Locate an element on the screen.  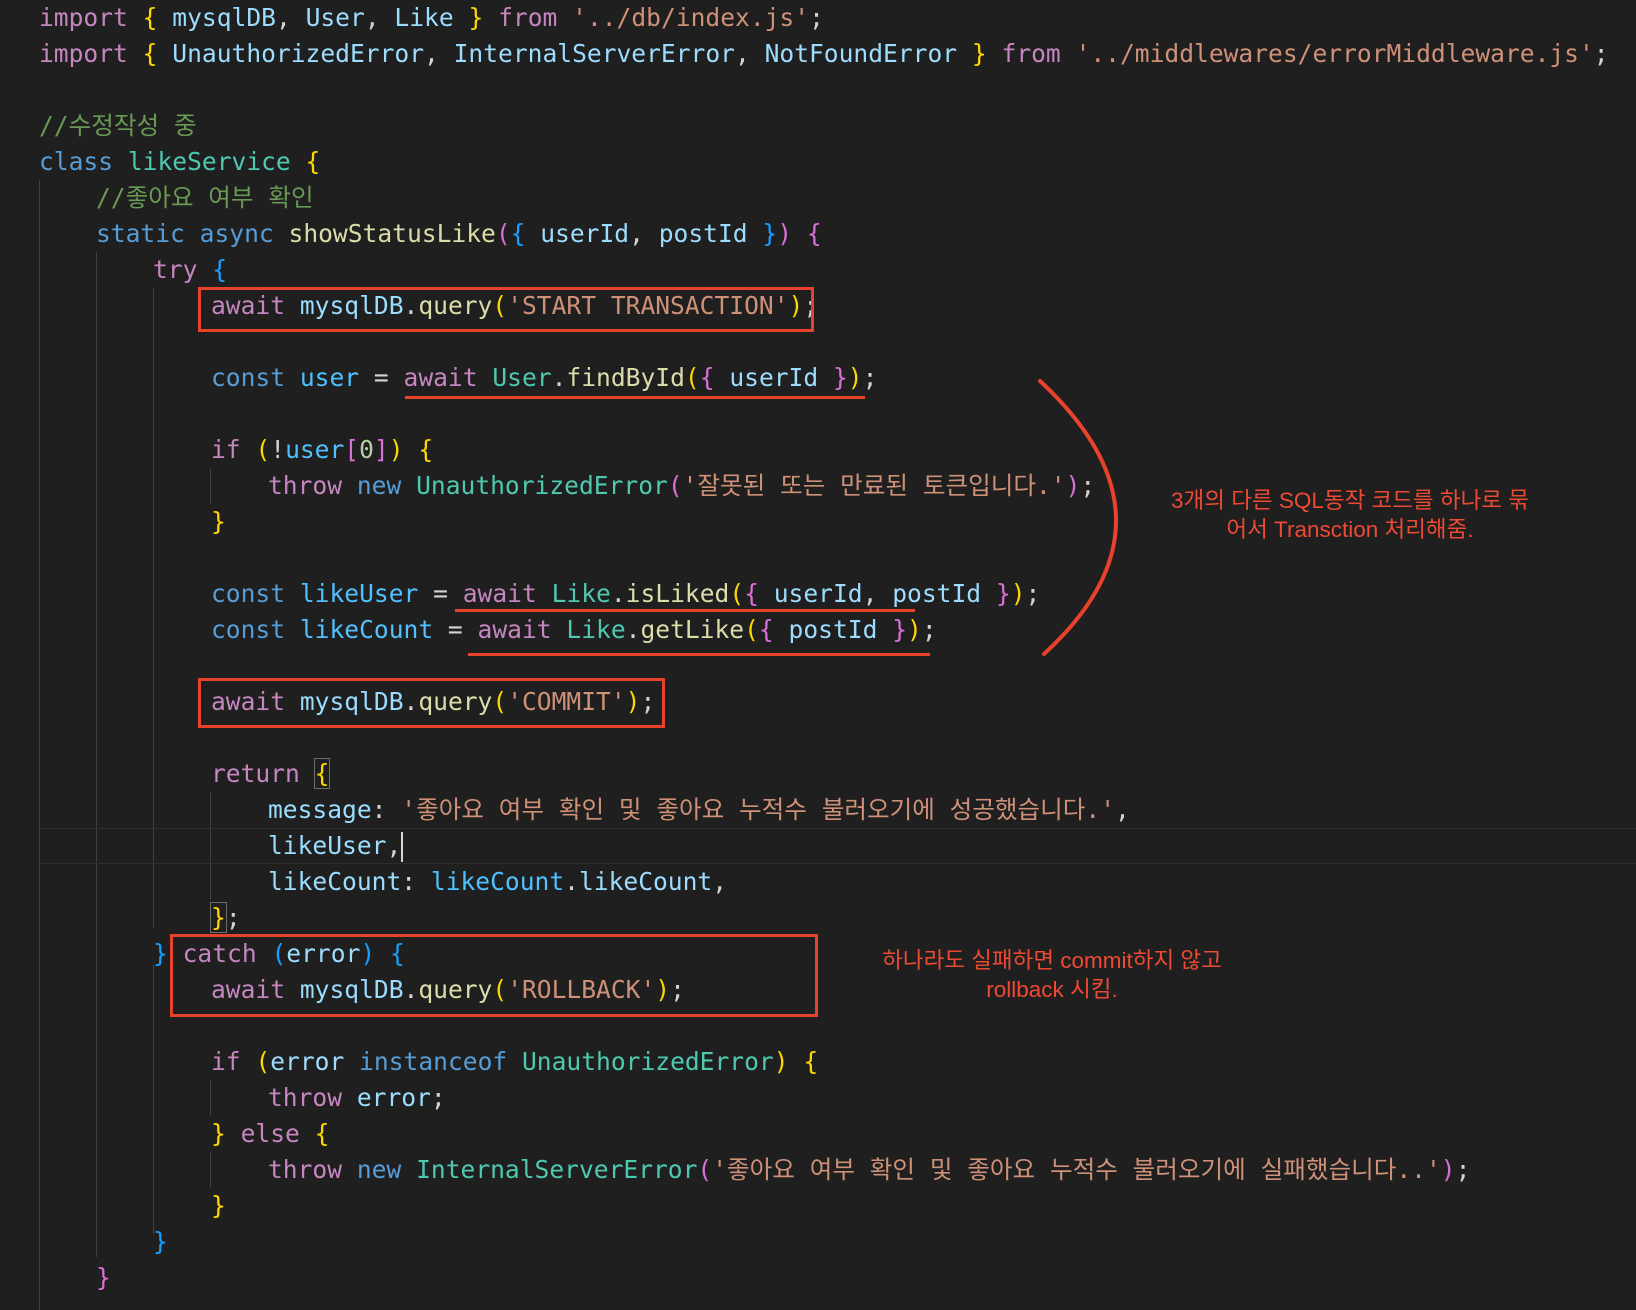
code-line: } else { is located at coordinates (270, 1133).